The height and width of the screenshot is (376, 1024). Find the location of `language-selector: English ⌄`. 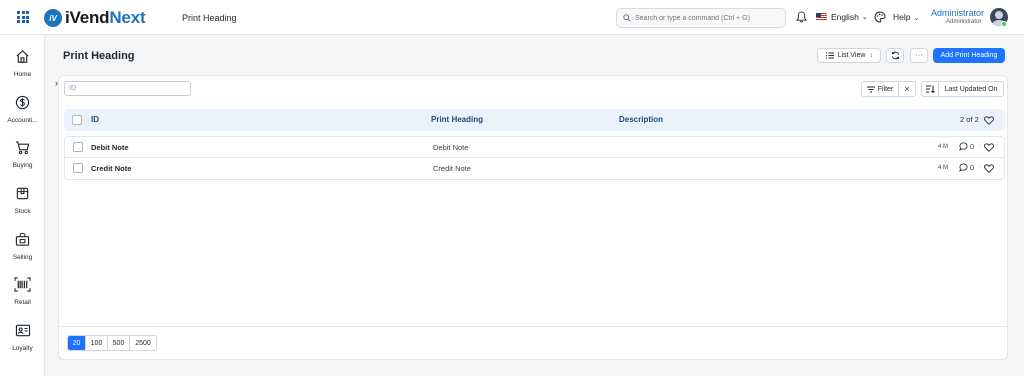

language-selector: English ⌄ is located at coordinates (842, 17).